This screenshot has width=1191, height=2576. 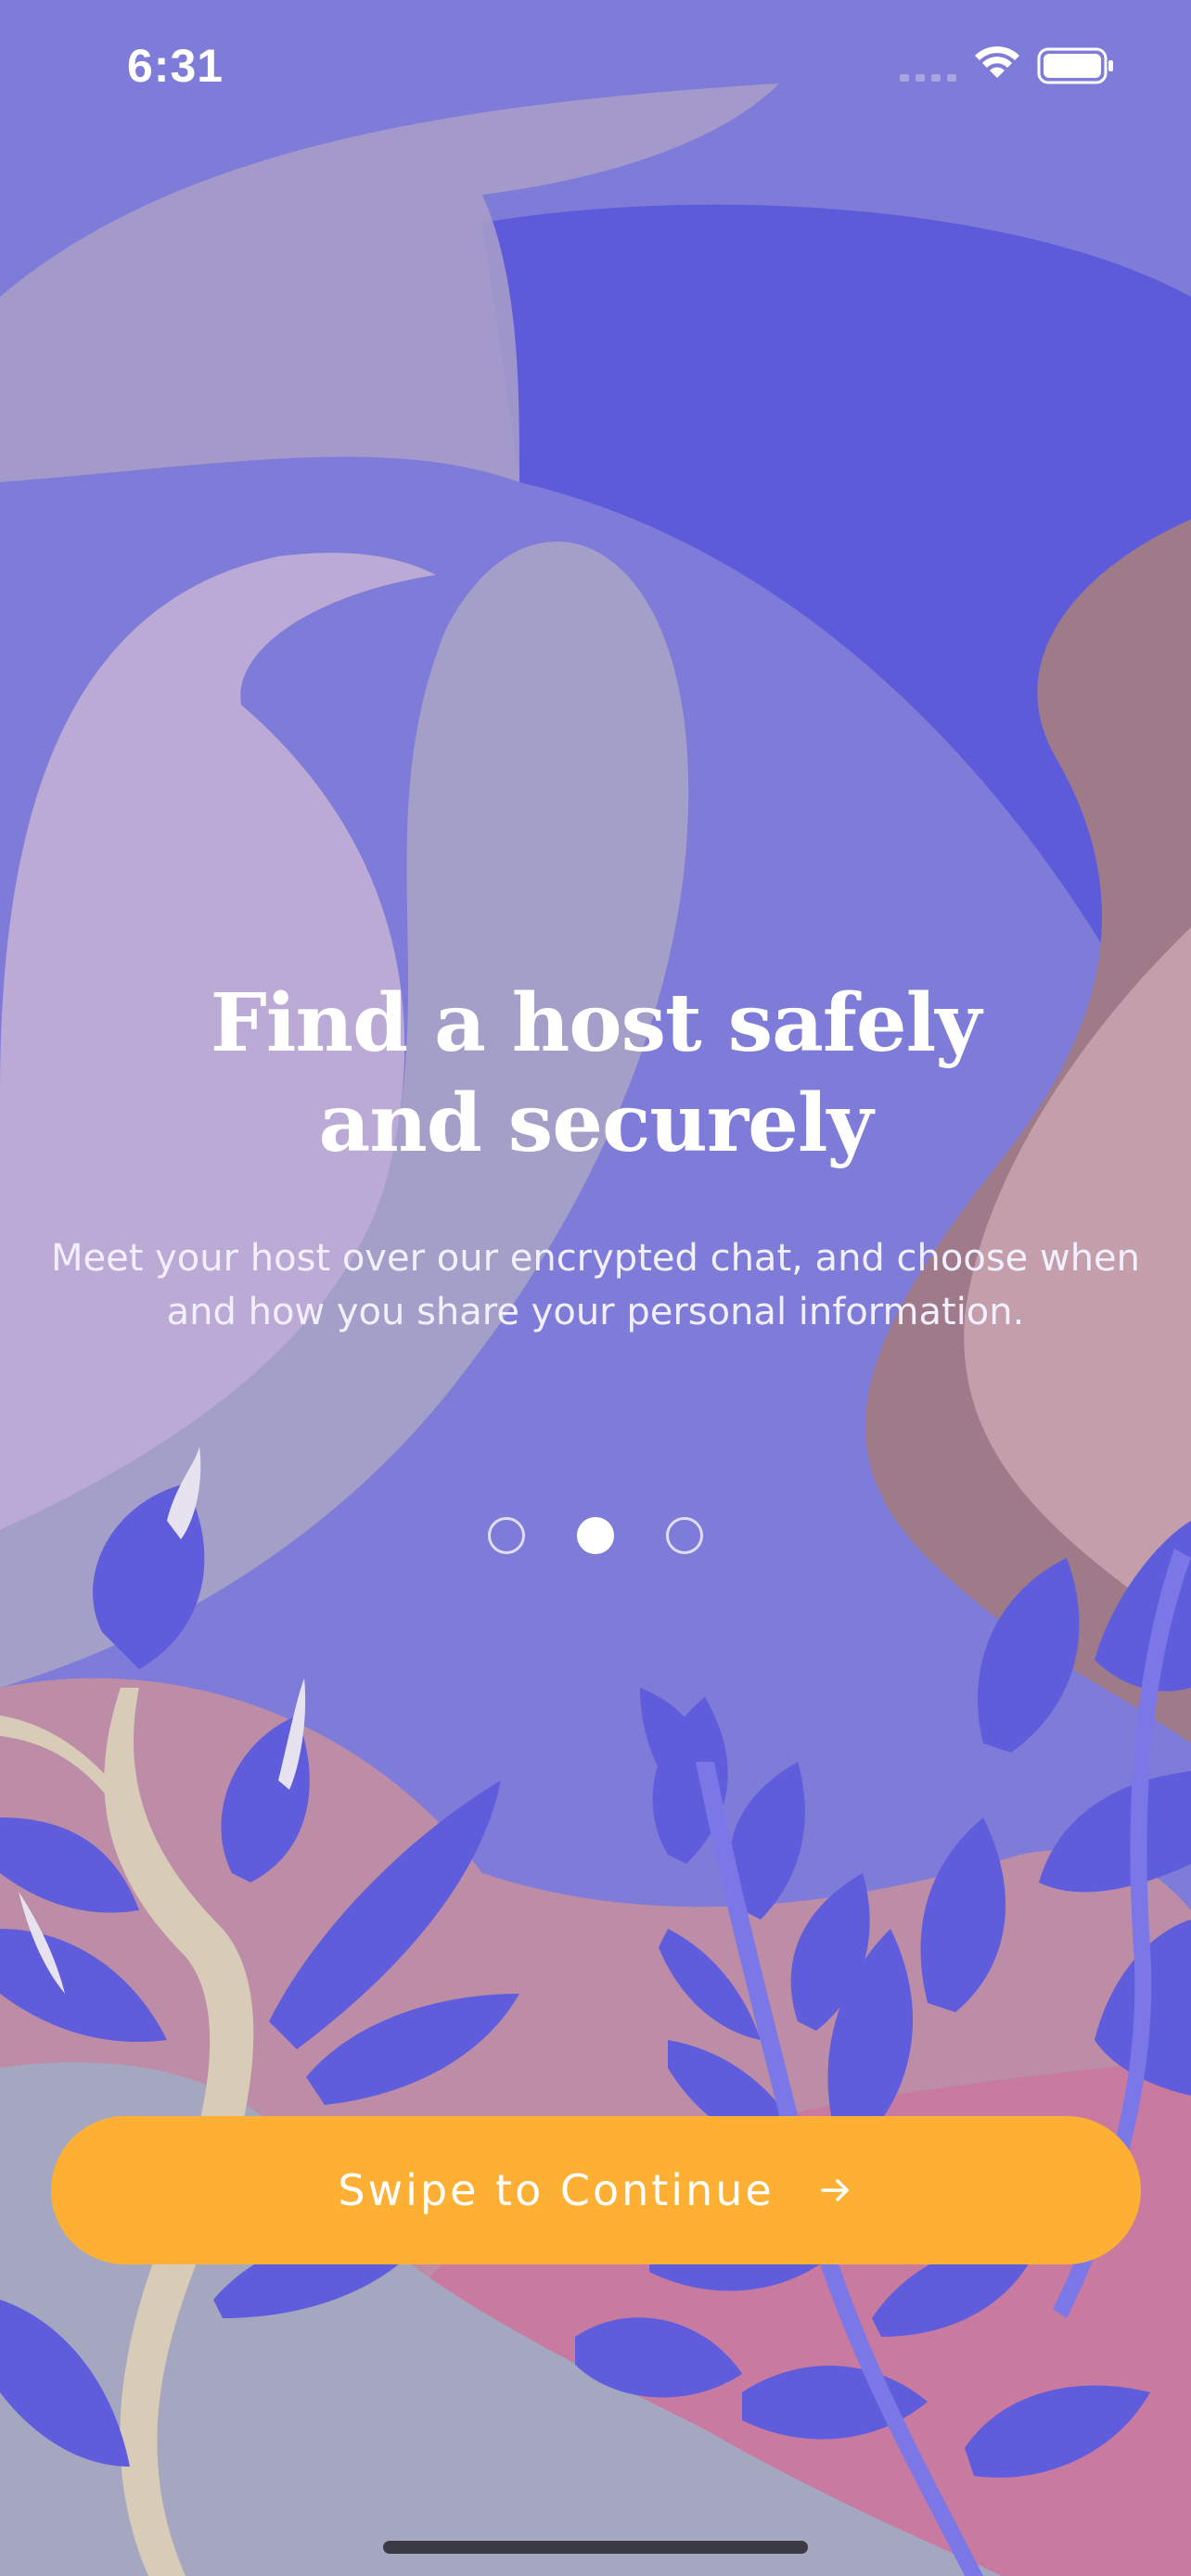 I want to click on page-indicator, so click(x=595, y=1537).